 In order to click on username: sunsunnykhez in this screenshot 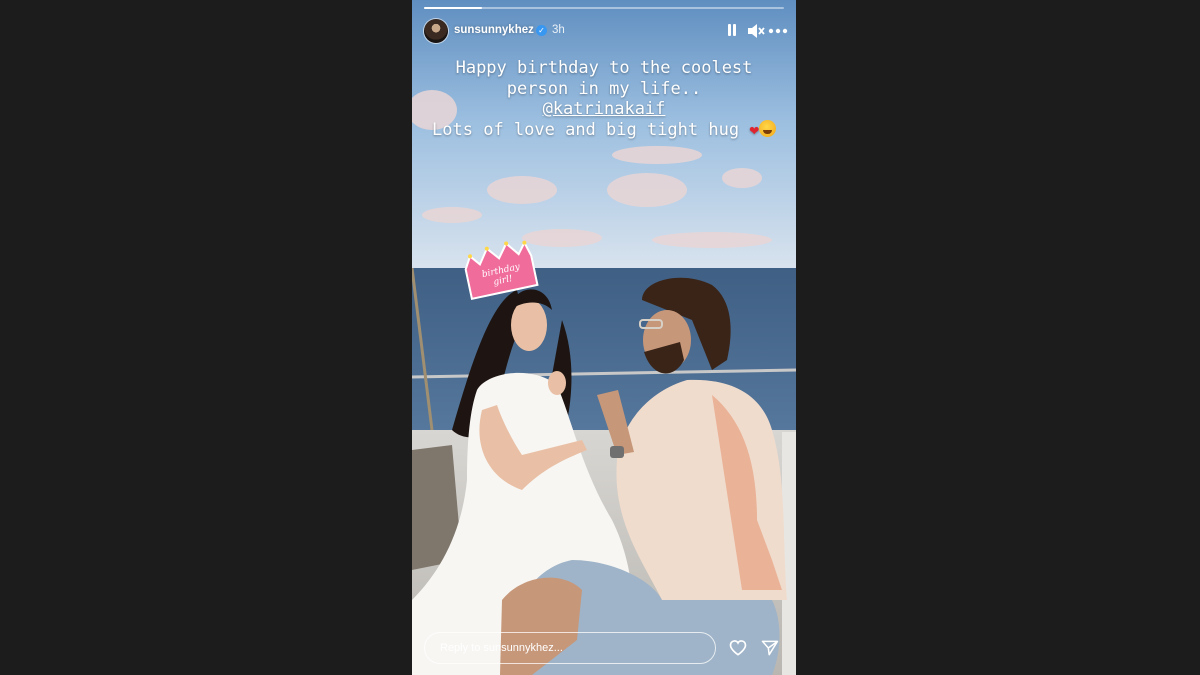, I will do `click(494, 30)`.